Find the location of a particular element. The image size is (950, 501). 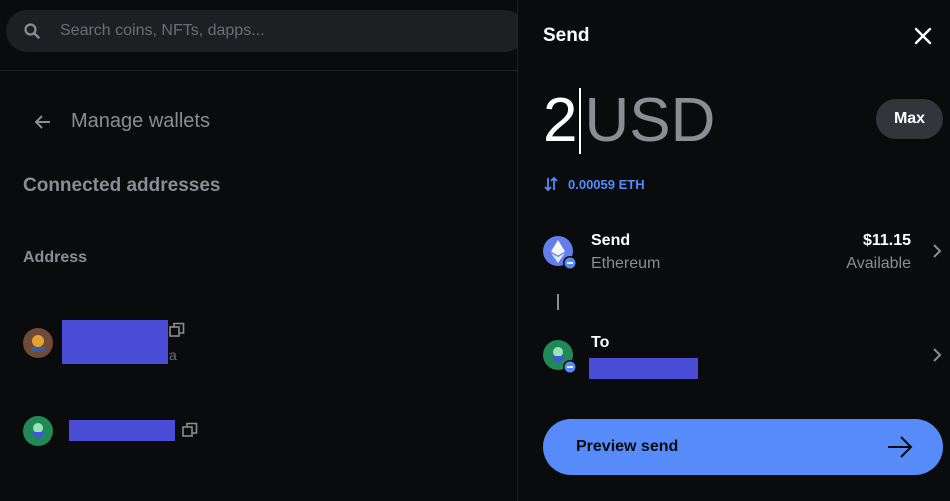

amount-currency: USD is located at coordinates (650, 120).